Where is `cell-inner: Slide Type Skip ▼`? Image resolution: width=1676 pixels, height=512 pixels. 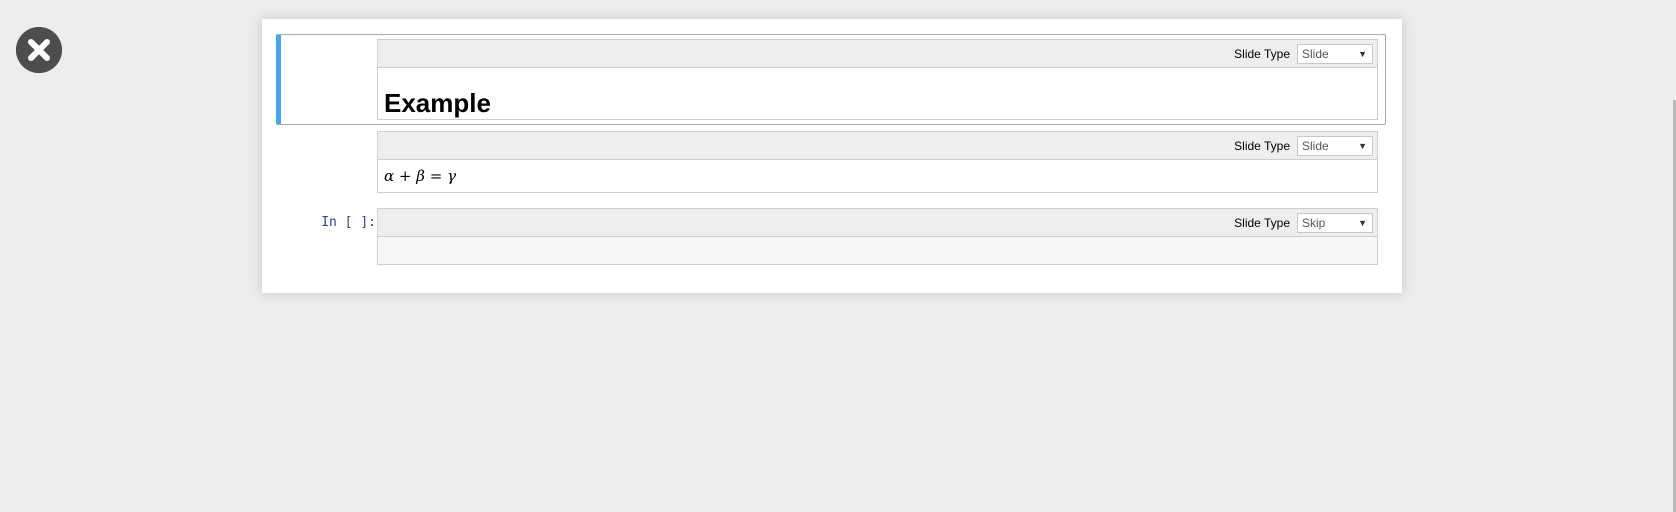 cell-inner: Slide Type Skip ▼ is located at coordinates (877, 236).